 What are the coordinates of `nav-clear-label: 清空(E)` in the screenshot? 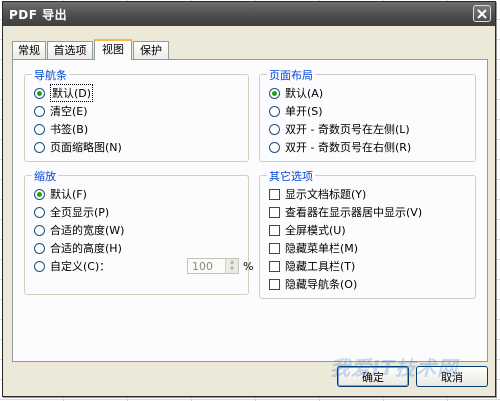 It's located at (69, 111).